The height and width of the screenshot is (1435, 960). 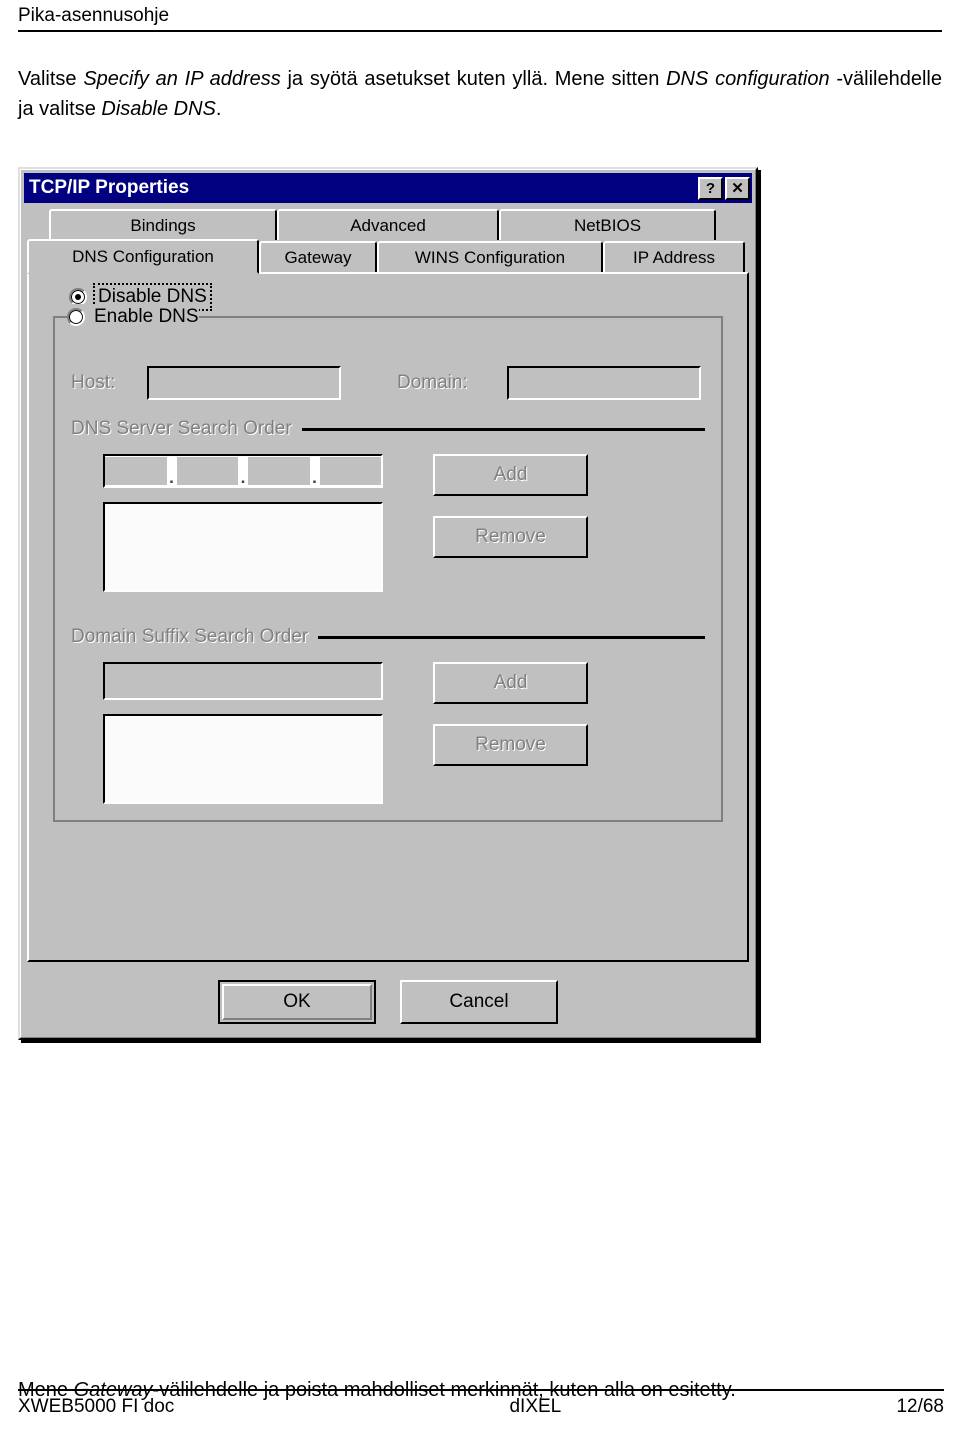 What do you see at coordinates (511, 637) in the screenshot?
I see `suffix-search-order-rule` at bounding box center [511, 637].